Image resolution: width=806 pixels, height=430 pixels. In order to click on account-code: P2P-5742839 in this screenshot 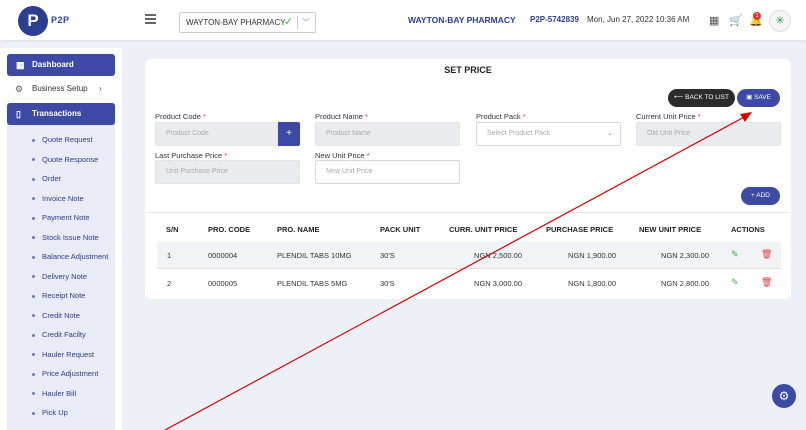, I will do `click(554, 19)`.